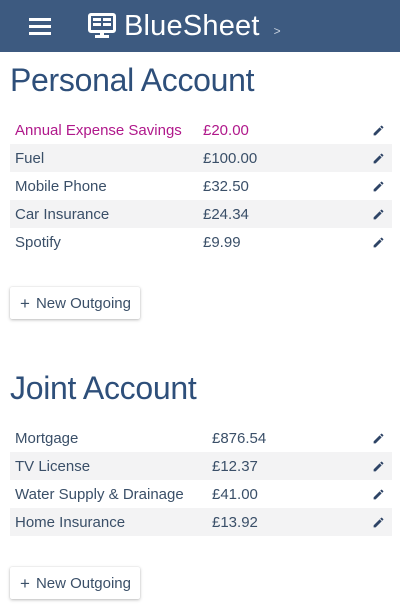 This screenshot has height=612, width=400. Describe the element at coordinates (201, 494) in the screenshot. I see `table-row: Water Supply & Drainage £41.00` at that location.